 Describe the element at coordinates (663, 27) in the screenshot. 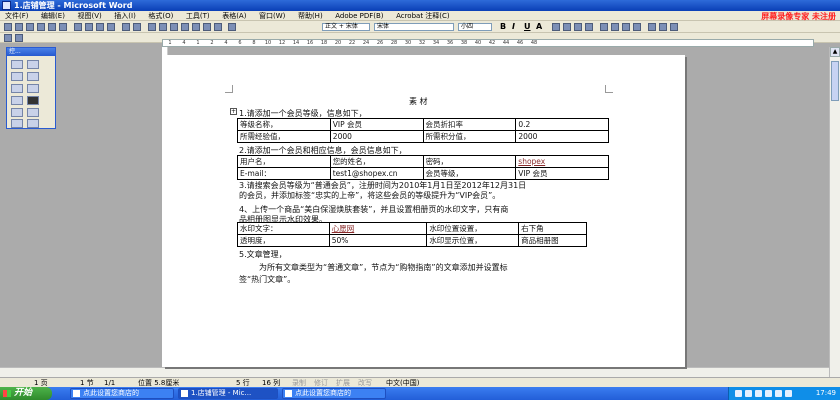

I see `highlight-icon` at that location.